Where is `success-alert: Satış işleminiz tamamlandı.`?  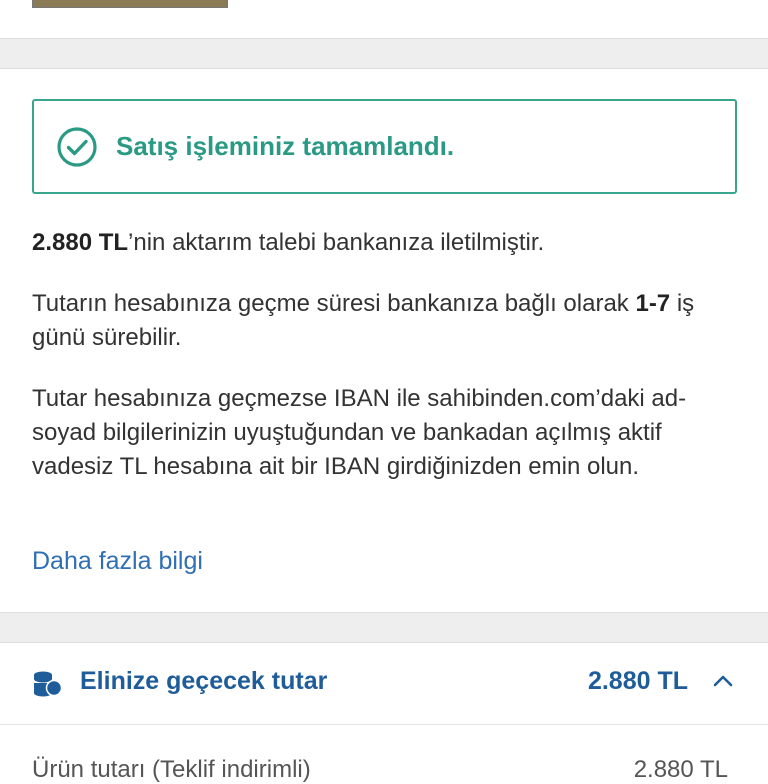
success-alert: Satış işleminiz tamamlandı. is located at coordinates (384, 146).